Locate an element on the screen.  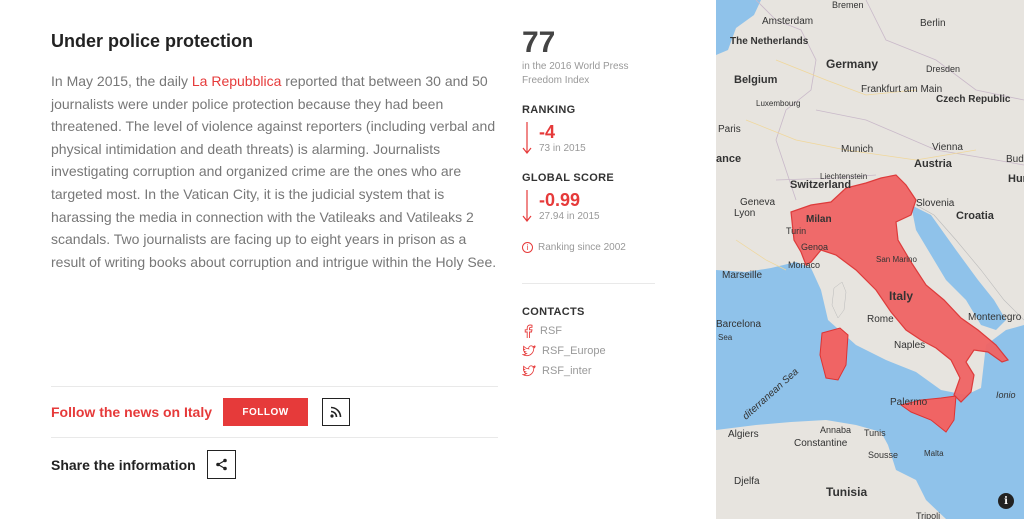
map-label: Monaco is located at coordinates (804, 265).